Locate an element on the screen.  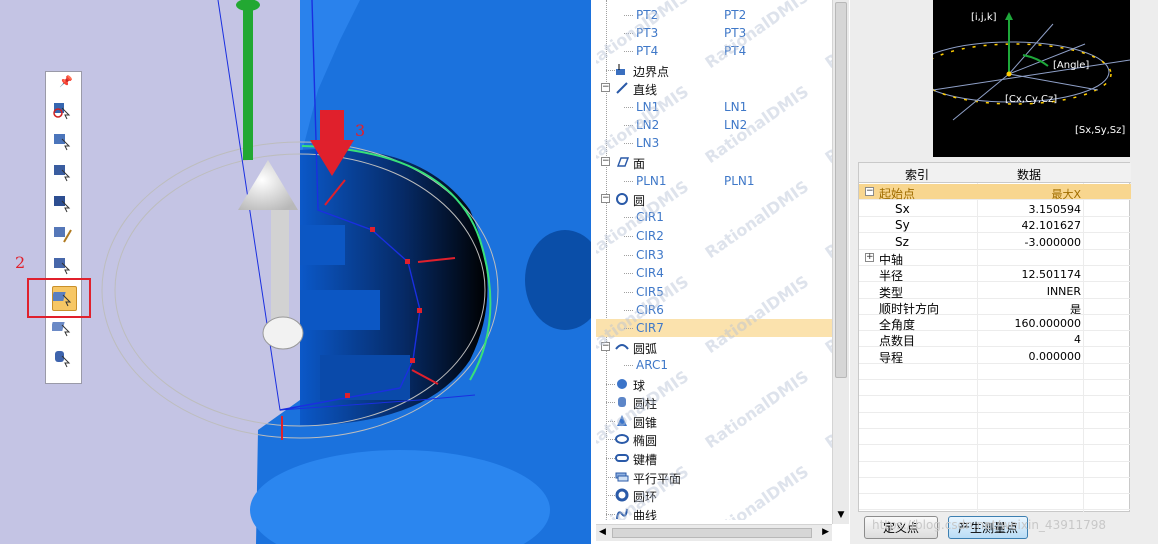
tree-item: CIR3 is located at coordinates (714, 255).